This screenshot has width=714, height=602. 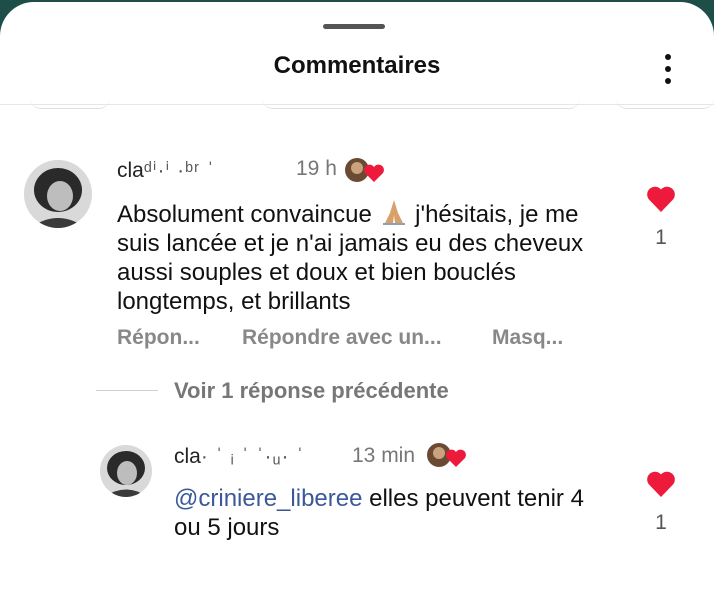 I want to click on drag-handle, so click(x=354, y=26).